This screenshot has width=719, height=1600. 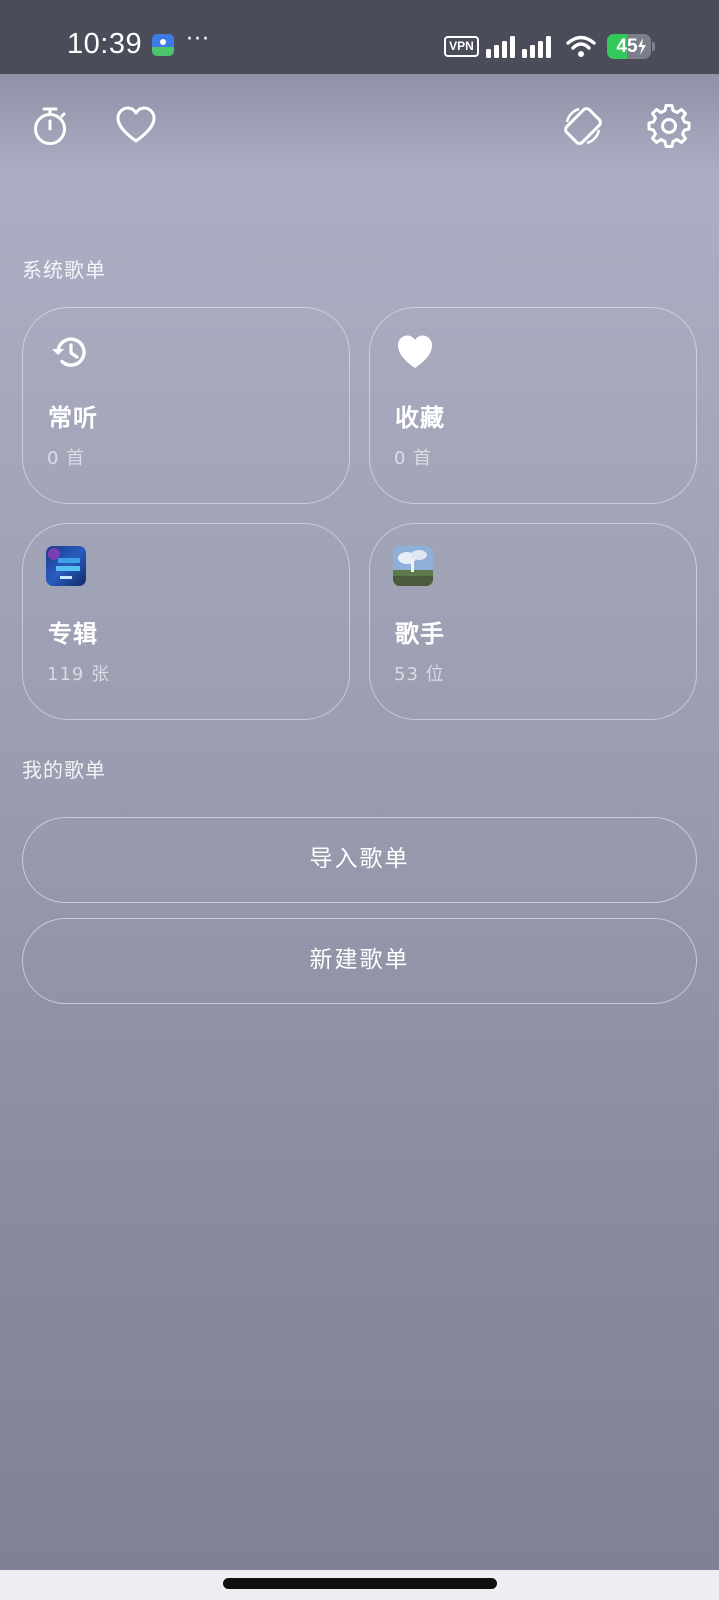 What do you see at coordinates (64, 270) in the screenshot?
I see `system-playlists-heading: 系统歌单` at bounding box center [64, 270].